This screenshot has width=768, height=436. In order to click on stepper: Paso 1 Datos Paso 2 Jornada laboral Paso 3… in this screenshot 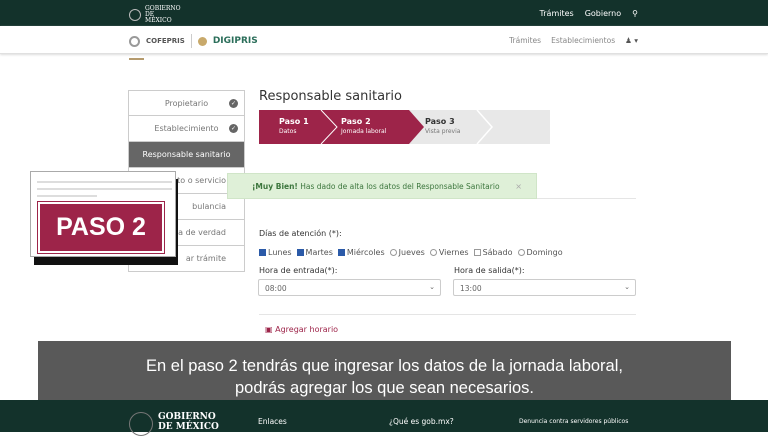, I will do `click(404, 127)`.